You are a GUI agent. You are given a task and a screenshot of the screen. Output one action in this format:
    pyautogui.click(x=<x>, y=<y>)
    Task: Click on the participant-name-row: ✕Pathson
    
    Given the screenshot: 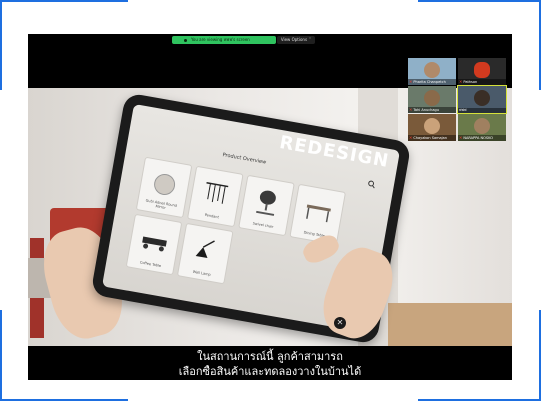 What is the action you would take?
    pyautogui.click(x=482, y=82)
    